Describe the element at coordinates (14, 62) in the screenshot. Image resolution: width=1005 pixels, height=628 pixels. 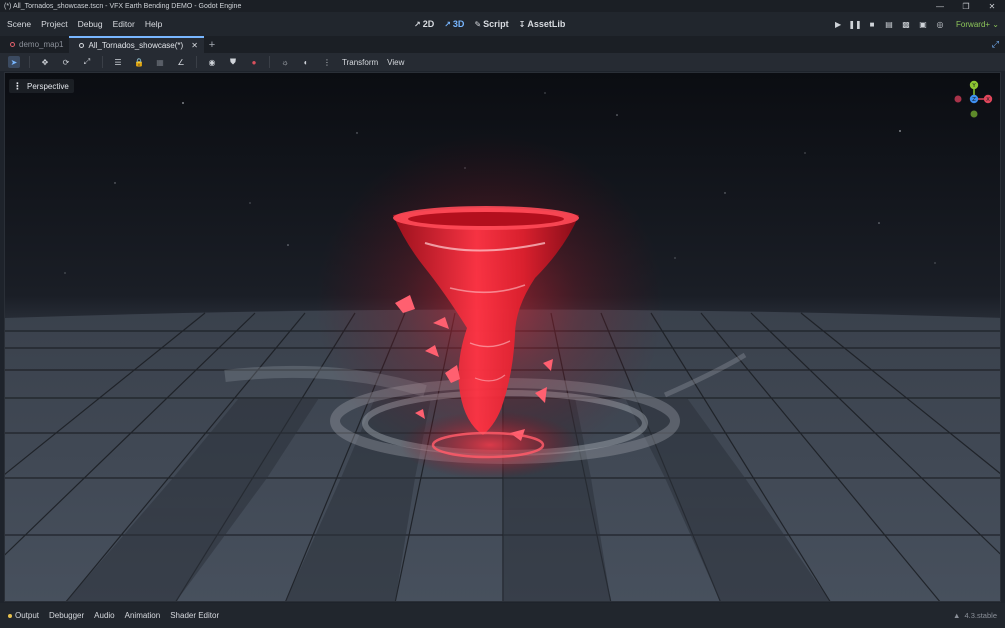
I see `select-icon: ➤` at that location.